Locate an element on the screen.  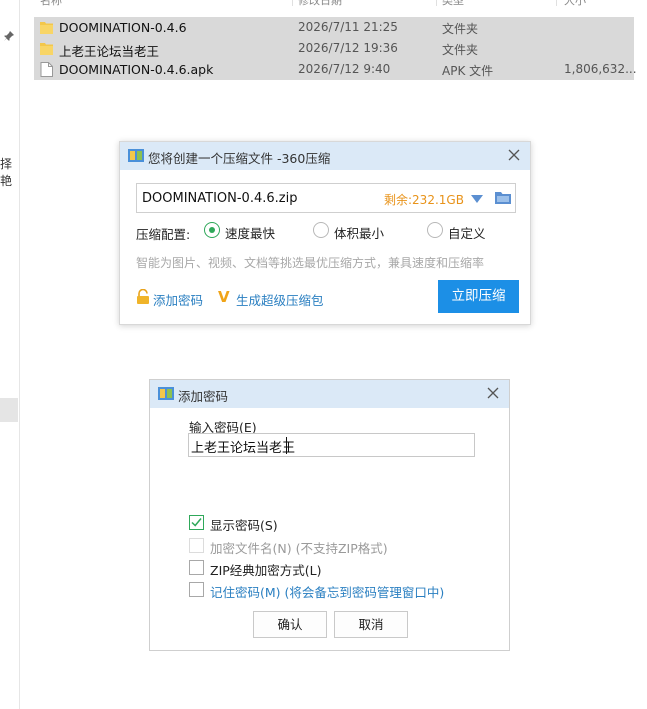
dialog-title-bar: 添加密码 is located at coordinates (329, 394).